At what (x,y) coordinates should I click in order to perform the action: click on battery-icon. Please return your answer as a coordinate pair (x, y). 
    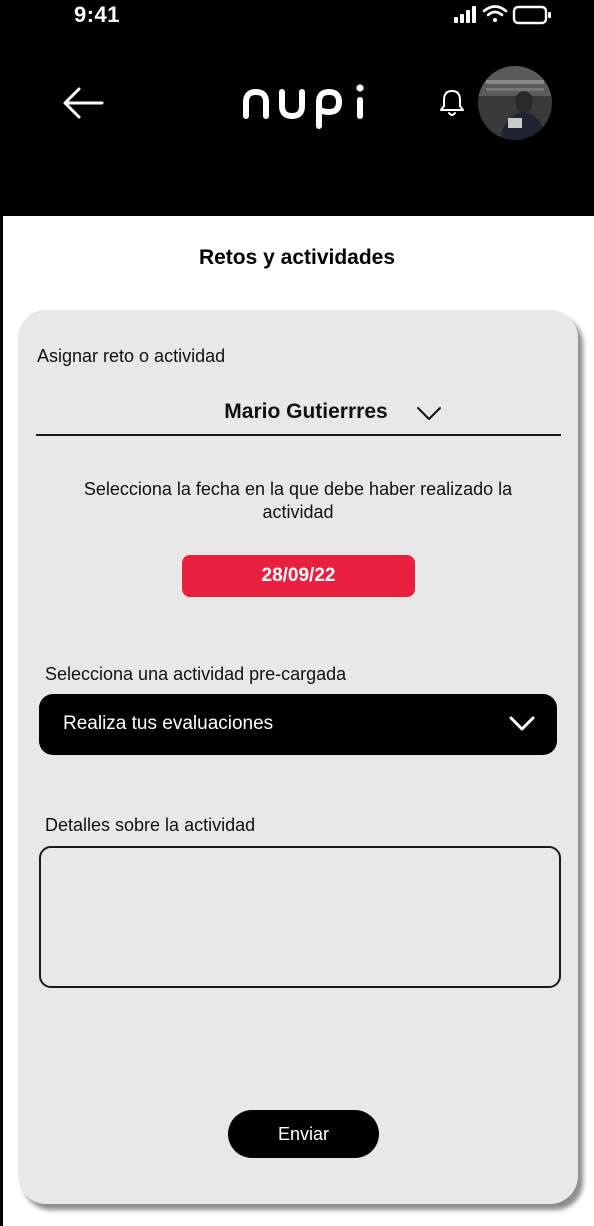
    Looking at the image, I should click on (531, 15).